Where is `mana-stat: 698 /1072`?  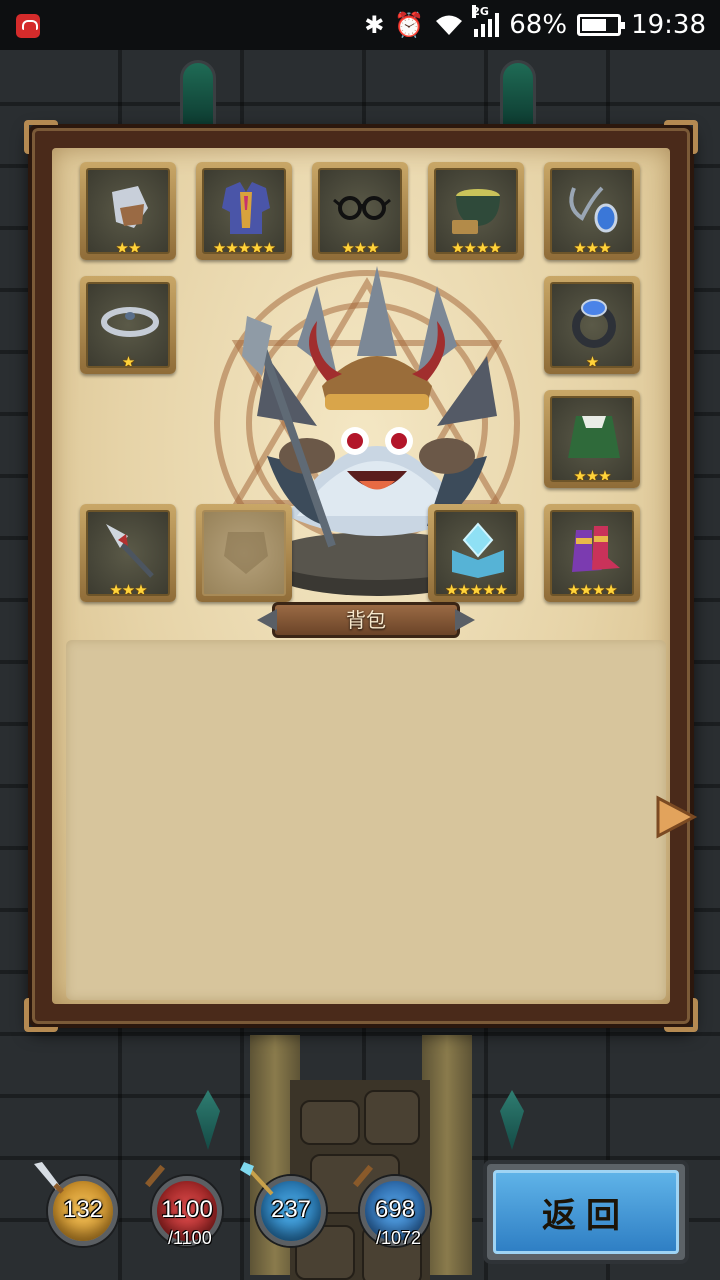
mana-stat: 698 /1072 is located at coordinates (395, 1212).